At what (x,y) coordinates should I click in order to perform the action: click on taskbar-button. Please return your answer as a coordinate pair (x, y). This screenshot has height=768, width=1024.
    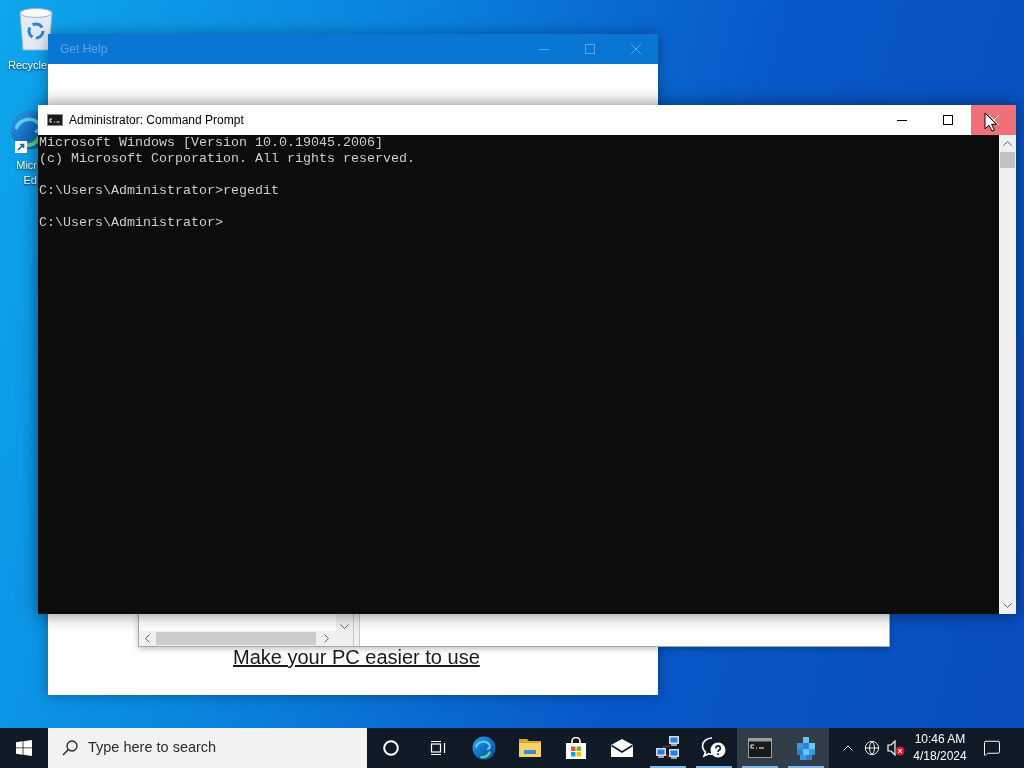
    Looking at the image, I should click on (760, 748).